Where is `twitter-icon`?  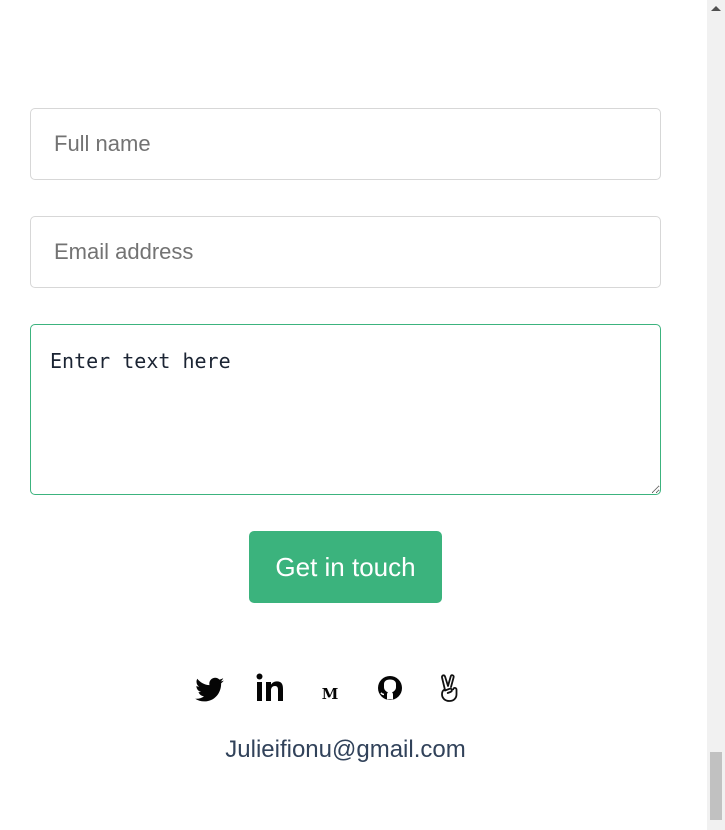 twitter-icon is located at coordinates (209, 689).